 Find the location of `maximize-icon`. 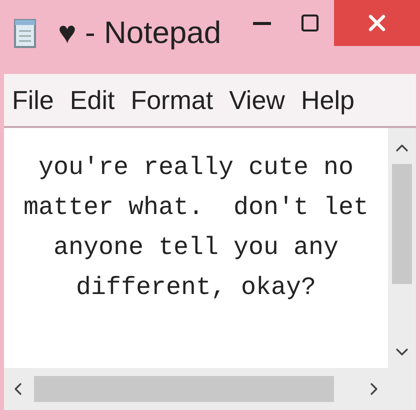

maximize-icon is located at coordinates (310, 23).